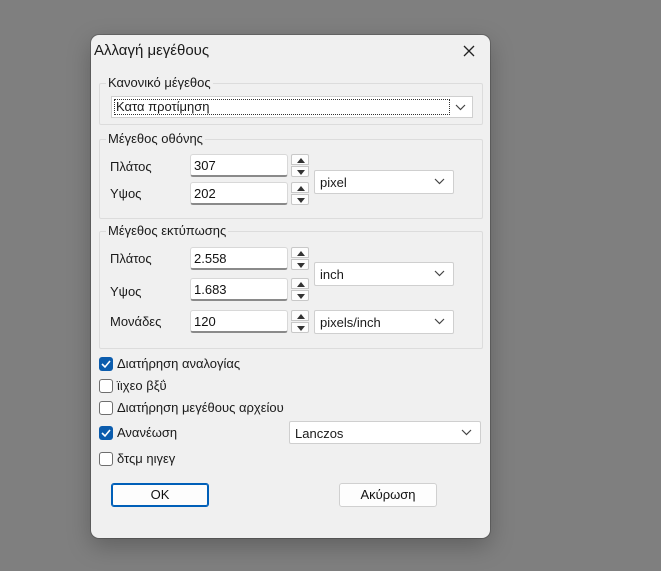 The height and width of the screenshot is (571, 661). I want to click on title-bar: Αλλαγή μεγέθους, so click(290, 51).